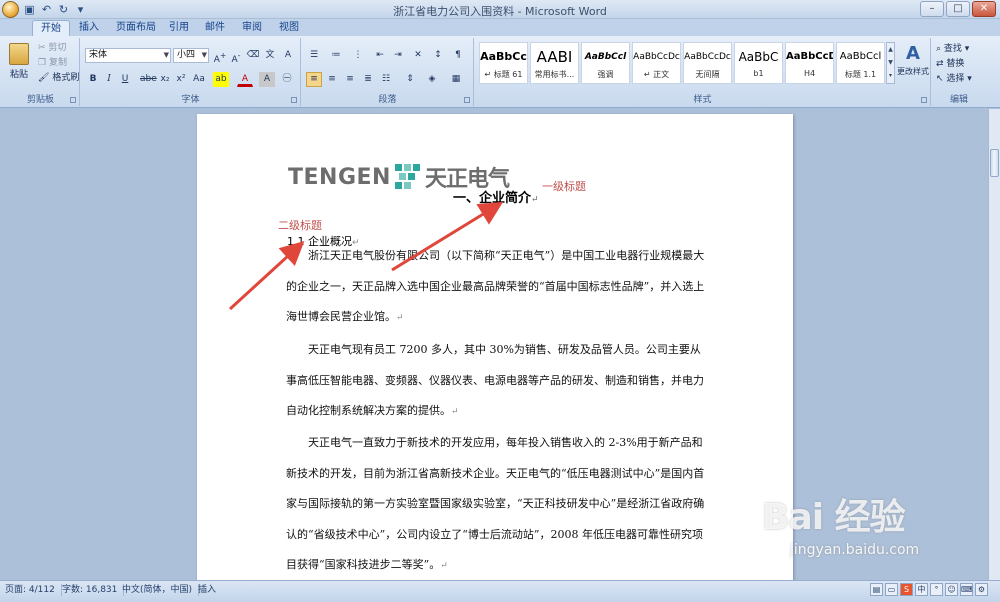  Describe the element at coordinates (958, 9) in the screenshot. I see `maximize-button: □` at that location.